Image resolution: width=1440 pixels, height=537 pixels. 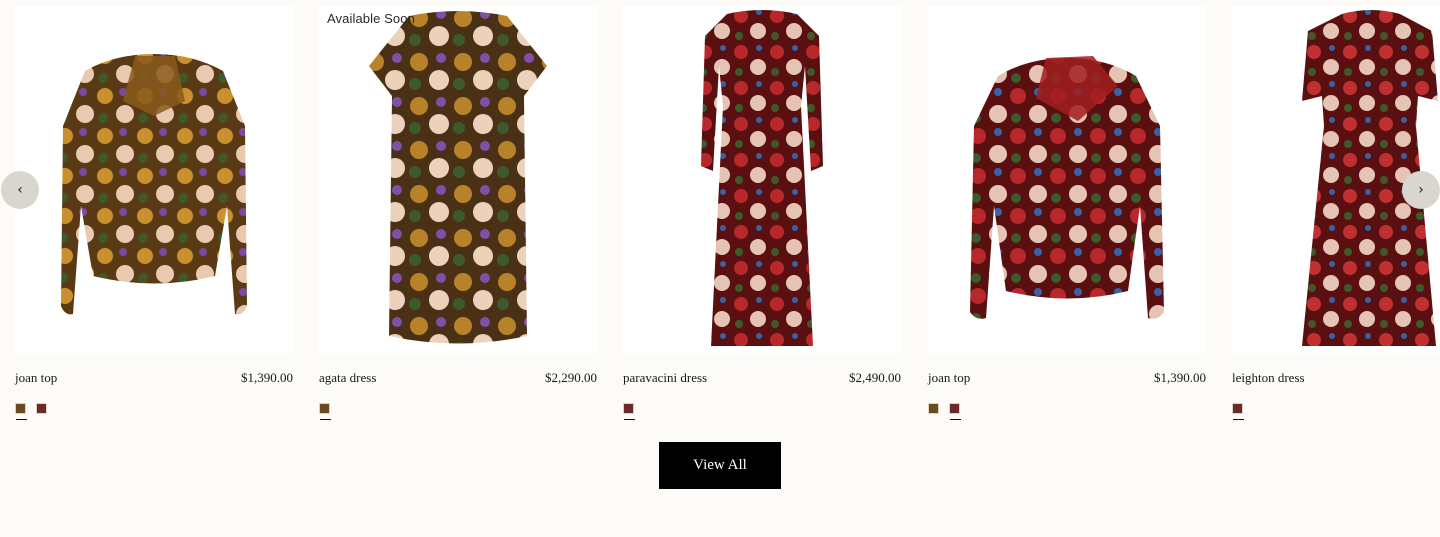 What do you see at coordinates (875, 377) in the screenshot?
I see `product-price: $2,490.00` at bounding box center [875, 377].